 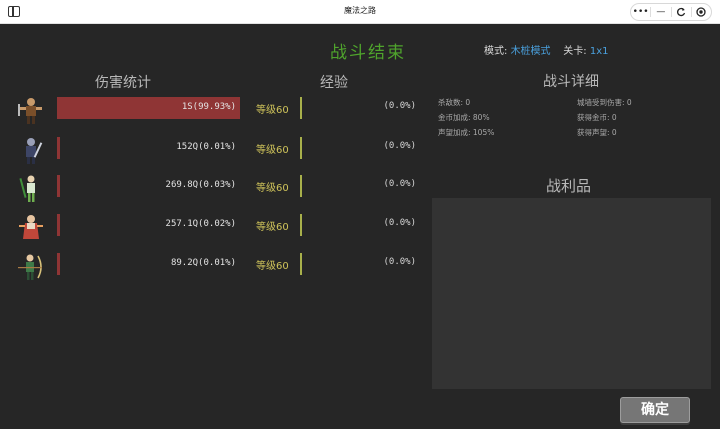 I want to click on damage-bar: 269.8Q(0.03%), so click(x=148, y=186).